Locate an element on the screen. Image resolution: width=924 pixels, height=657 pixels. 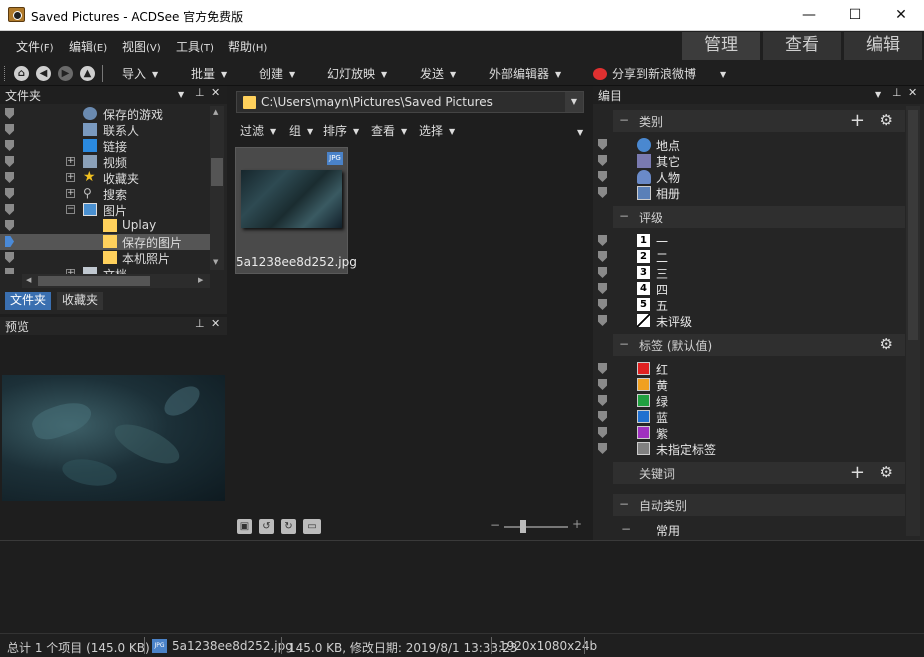
send-button: 发送 ▼ is located at coordinates (438, 73).